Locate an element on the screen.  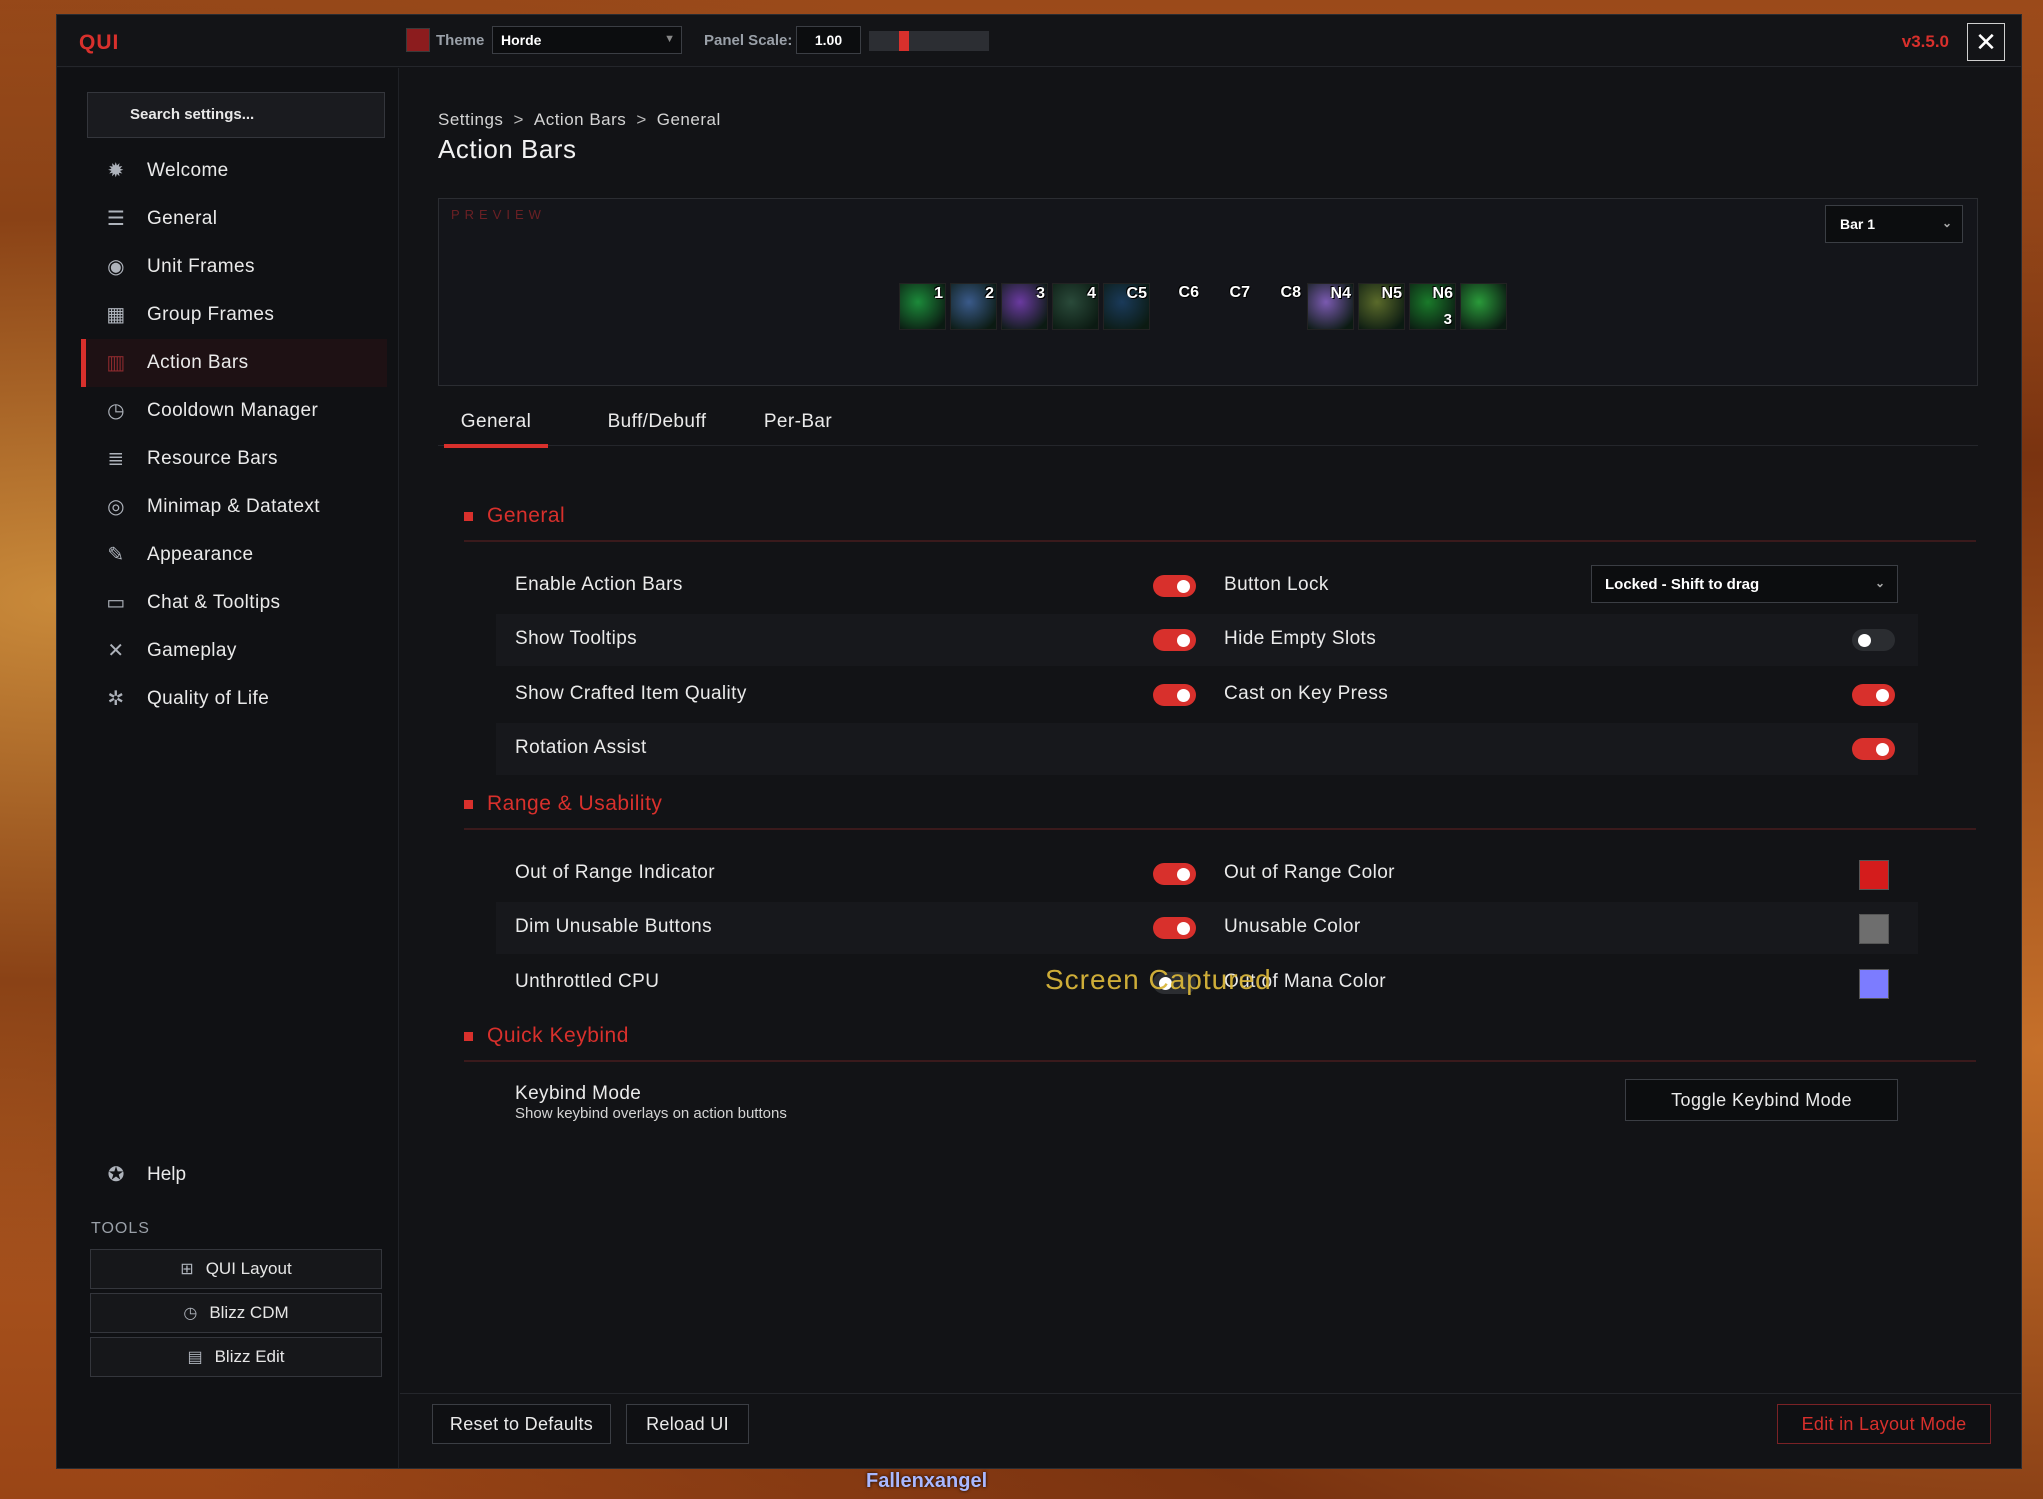
bar-dropdown-value: Bar 1 is located at coordinates (1858, 224).